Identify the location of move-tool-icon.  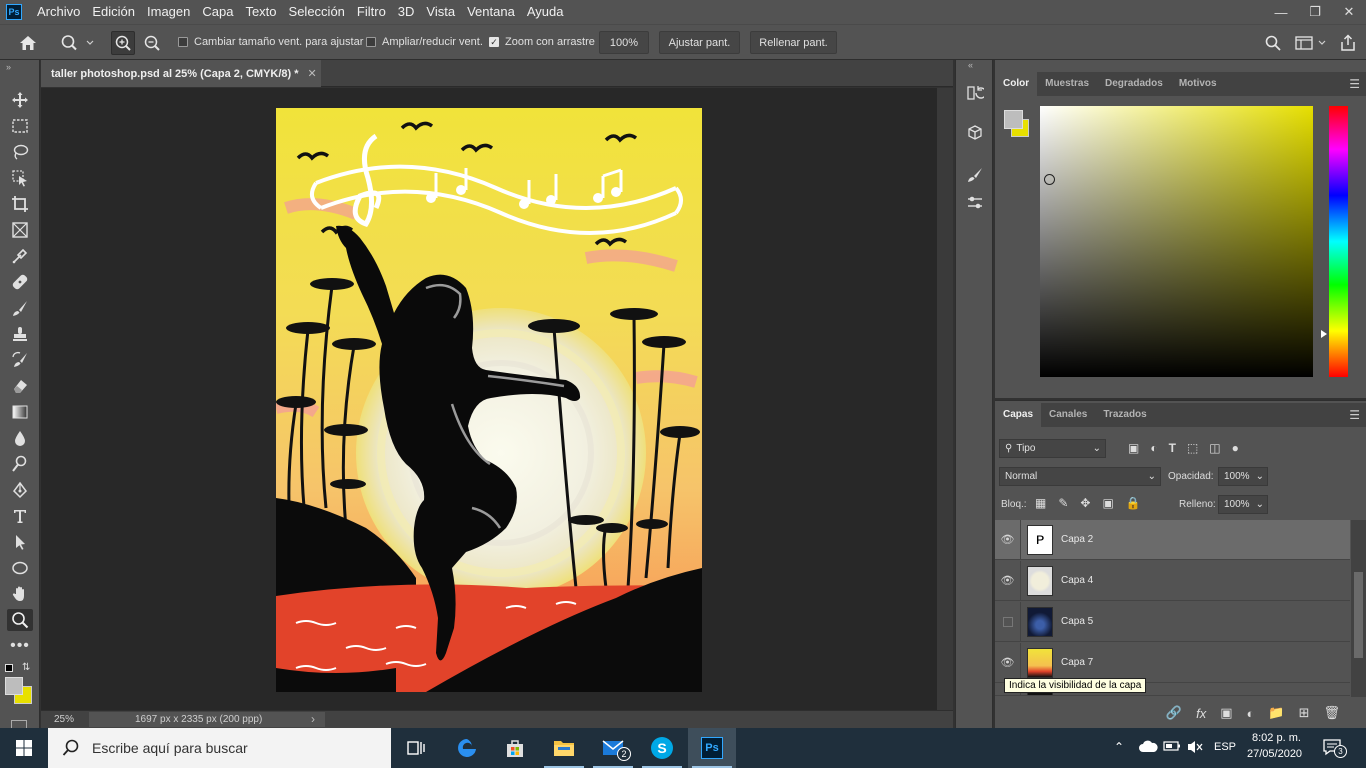
(20, 100).